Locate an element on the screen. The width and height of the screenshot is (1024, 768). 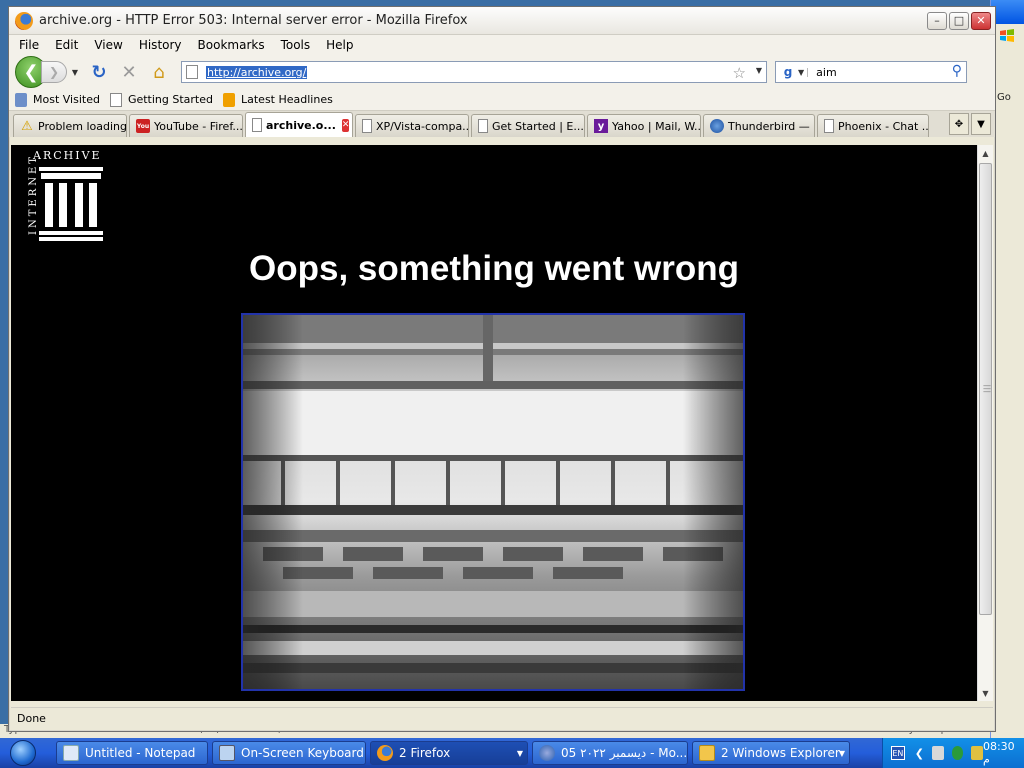
search-input: aim is located at coordinates (826, 72).